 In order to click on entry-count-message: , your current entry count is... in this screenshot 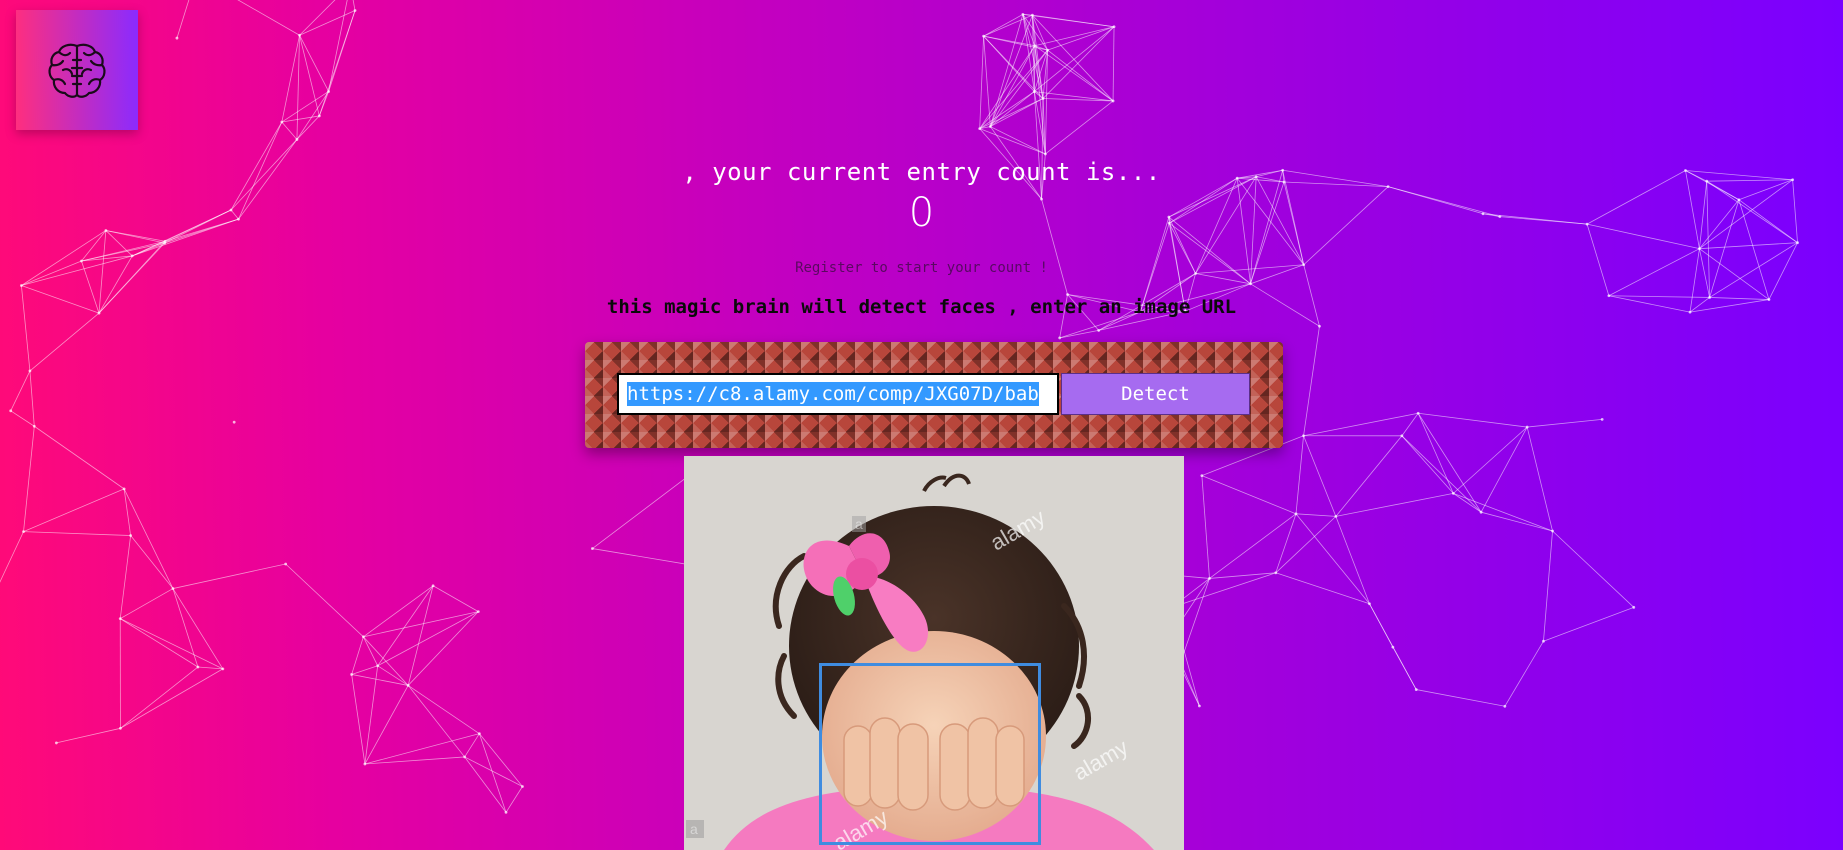, I will do `click(921, 172)`.